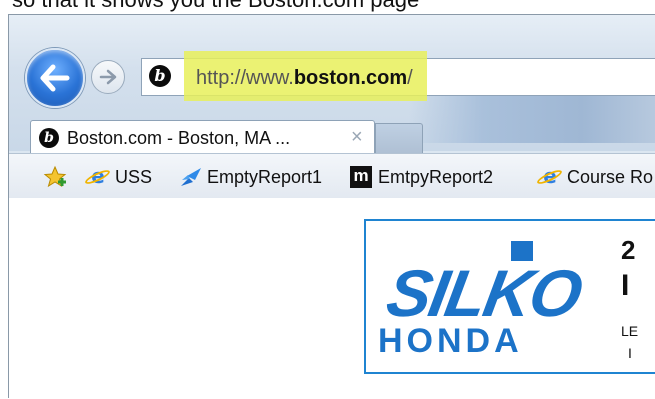  Describe the element at coordinates (160, 76) in the screenshot. I see `site-favicon-icon: b` at that location.